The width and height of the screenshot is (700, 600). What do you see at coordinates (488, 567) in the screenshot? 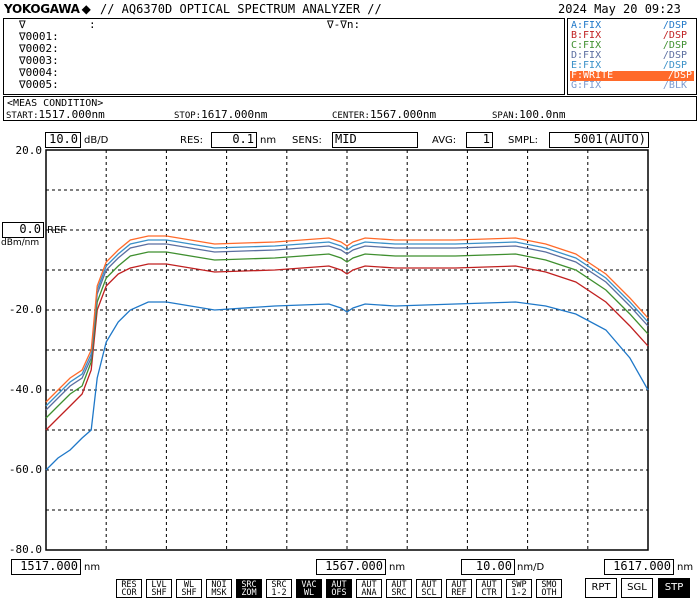
I see `span-per-div-box: 10.00` at bounding box center [488, 567].